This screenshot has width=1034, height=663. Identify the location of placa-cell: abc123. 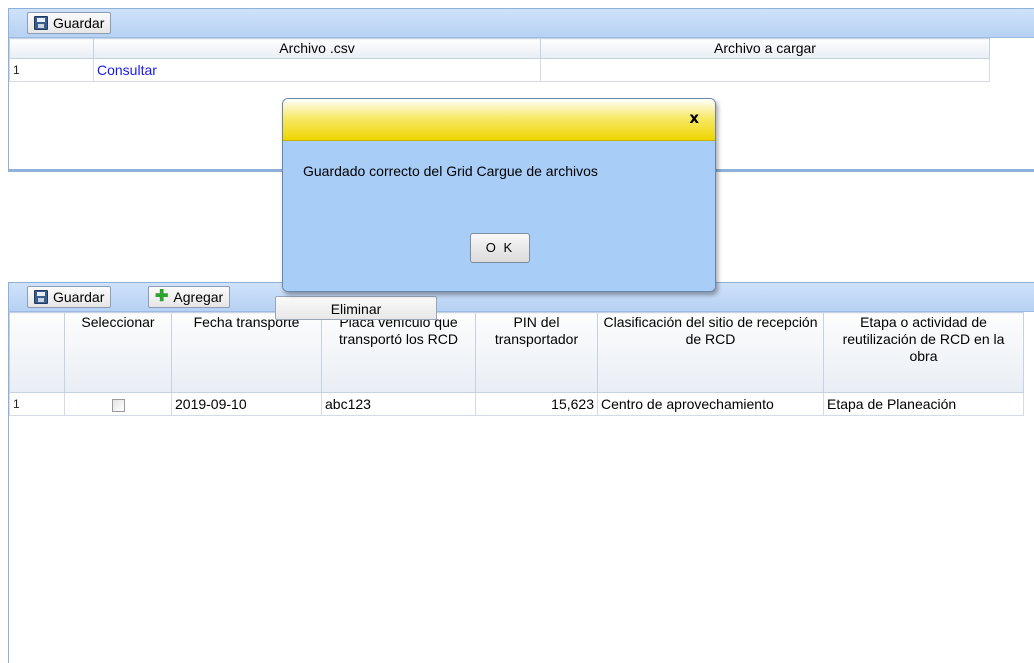
(398, 404).